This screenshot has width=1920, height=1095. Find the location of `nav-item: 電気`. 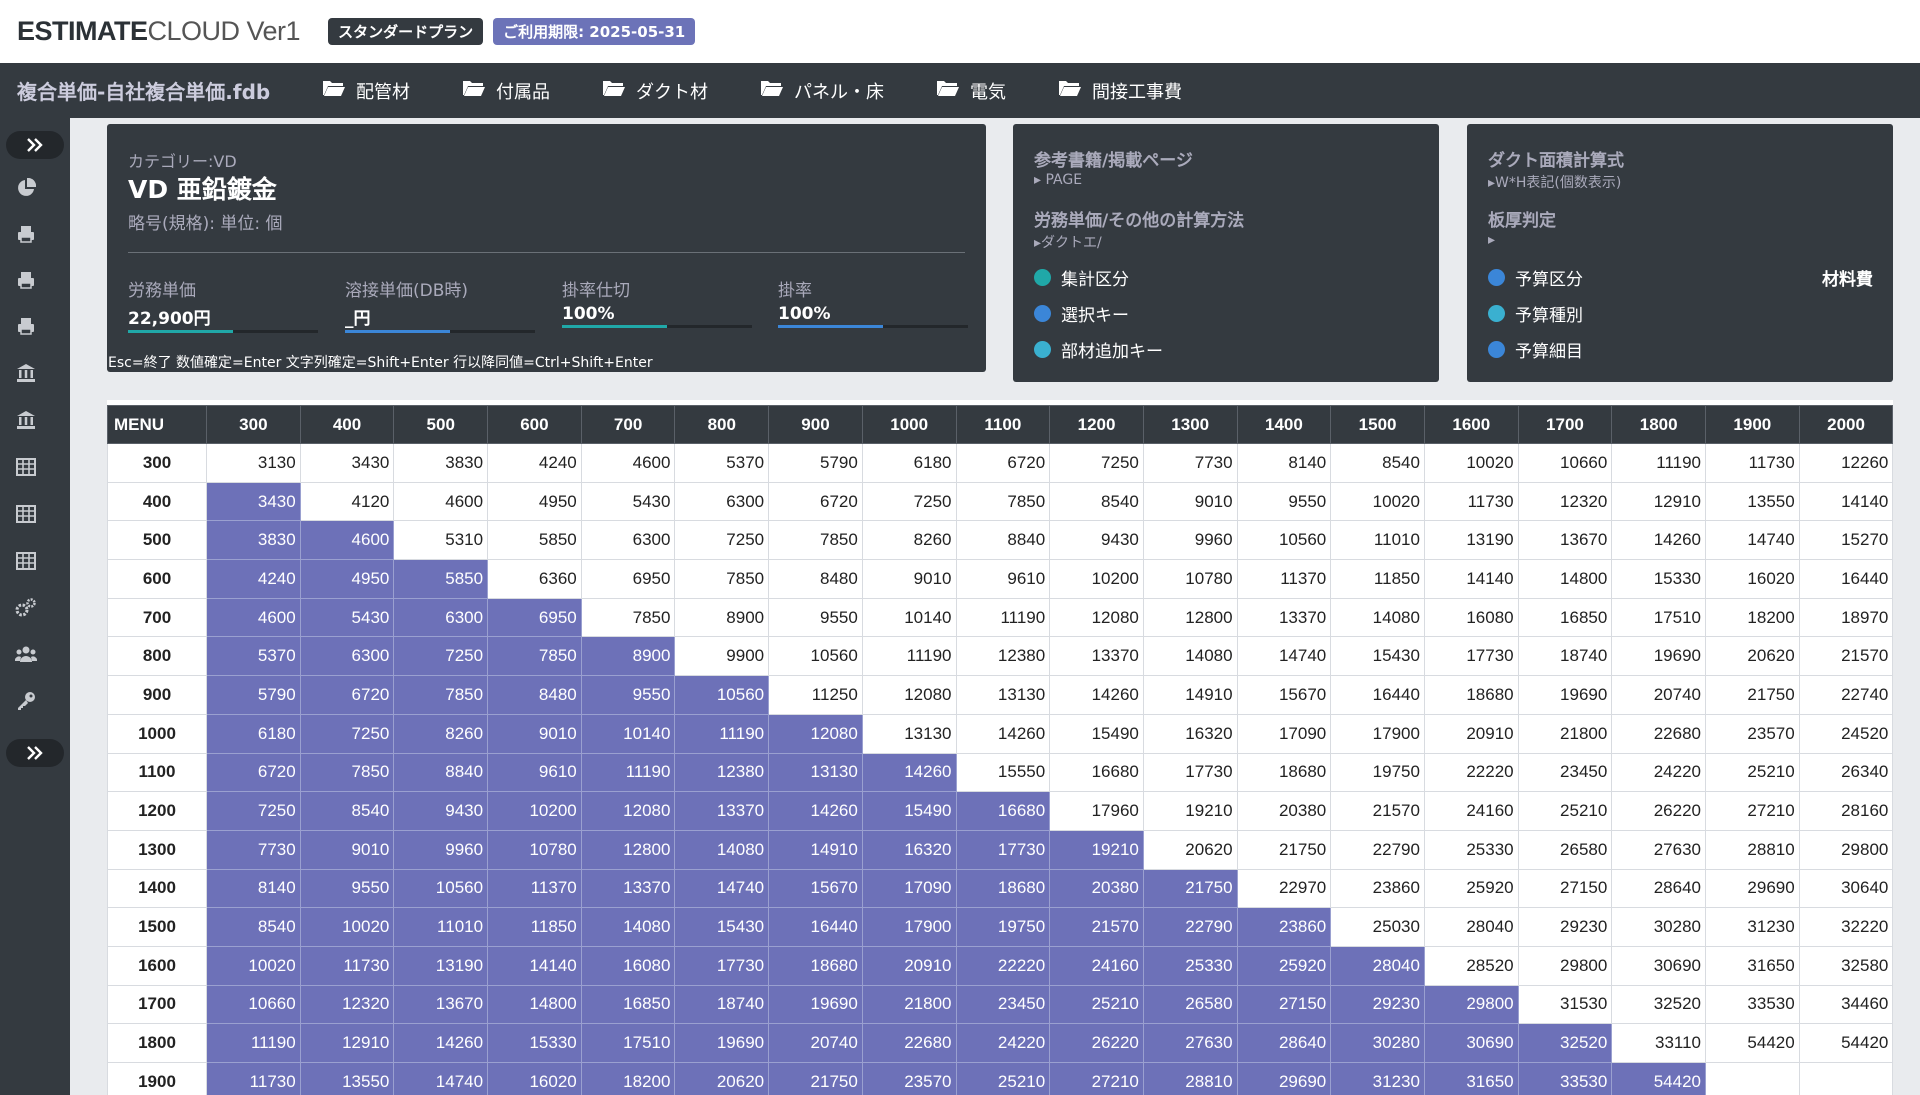

nav-item: 電気 is located at coordinates (971, 91).